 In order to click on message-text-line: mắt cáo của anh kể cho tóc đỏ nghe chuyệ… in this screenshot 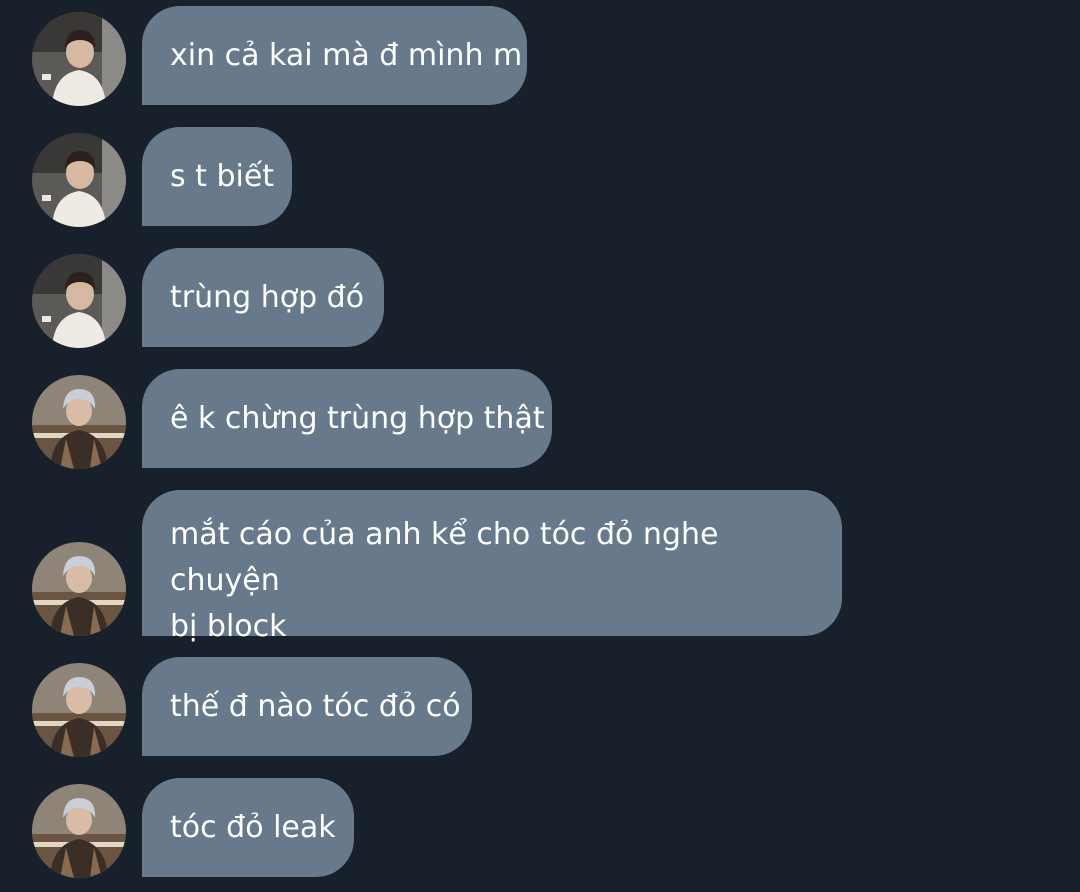, I will do `click(444, 557)`.